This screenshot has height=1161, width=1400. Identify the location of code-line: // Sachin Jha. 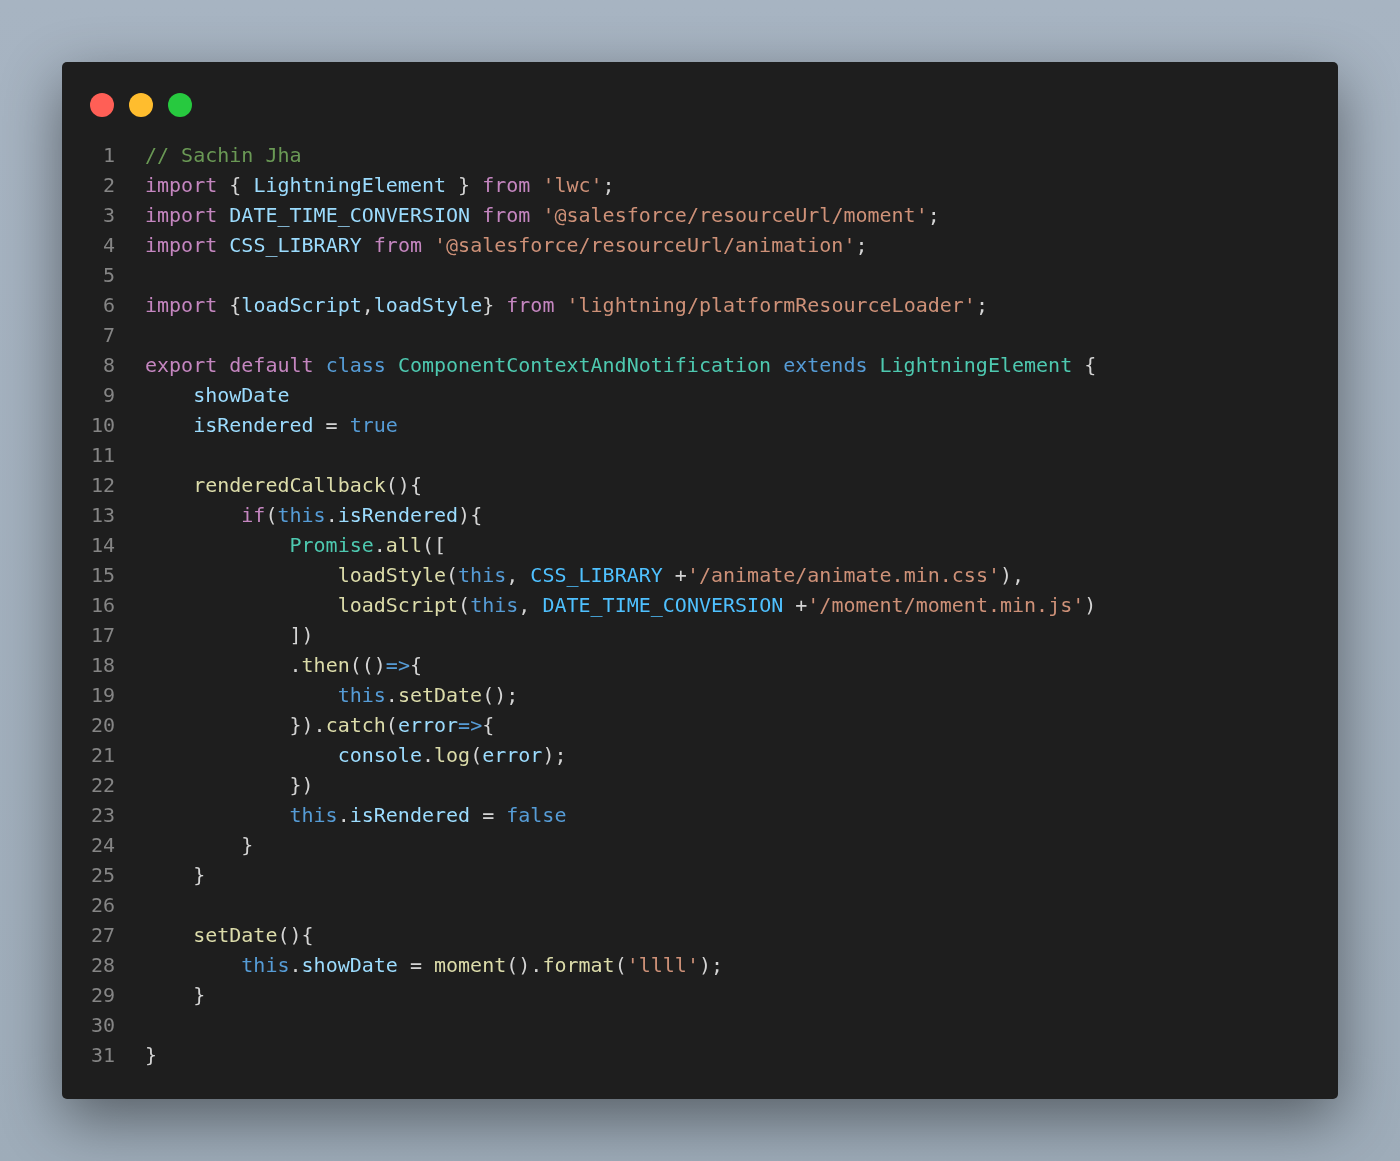
(223, 155).